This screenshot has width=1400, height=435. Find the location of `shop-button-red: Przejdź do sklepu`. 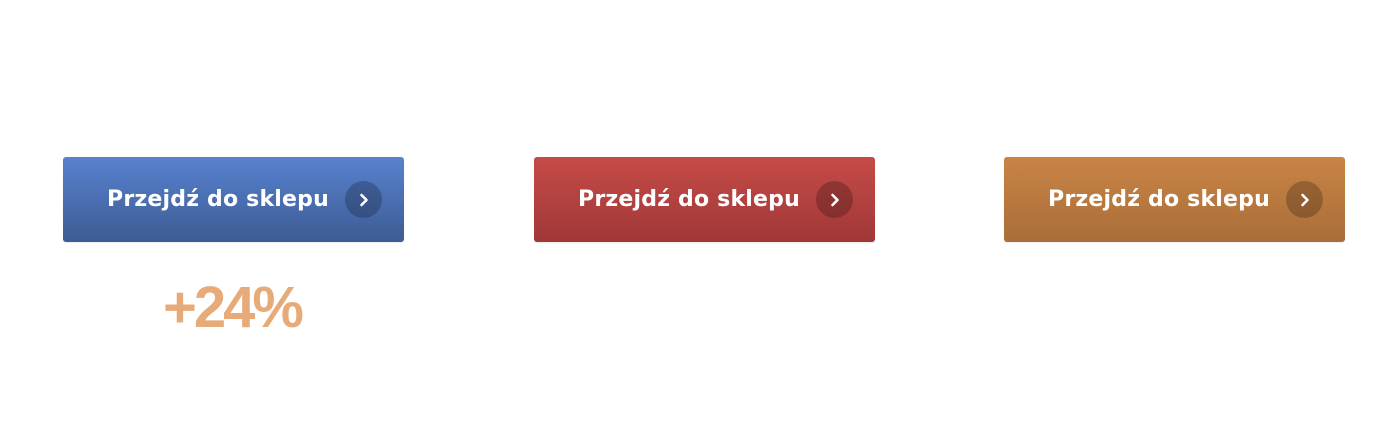

shop-button-red: Przejdź do sklepu is located at coordinates (704, 199).